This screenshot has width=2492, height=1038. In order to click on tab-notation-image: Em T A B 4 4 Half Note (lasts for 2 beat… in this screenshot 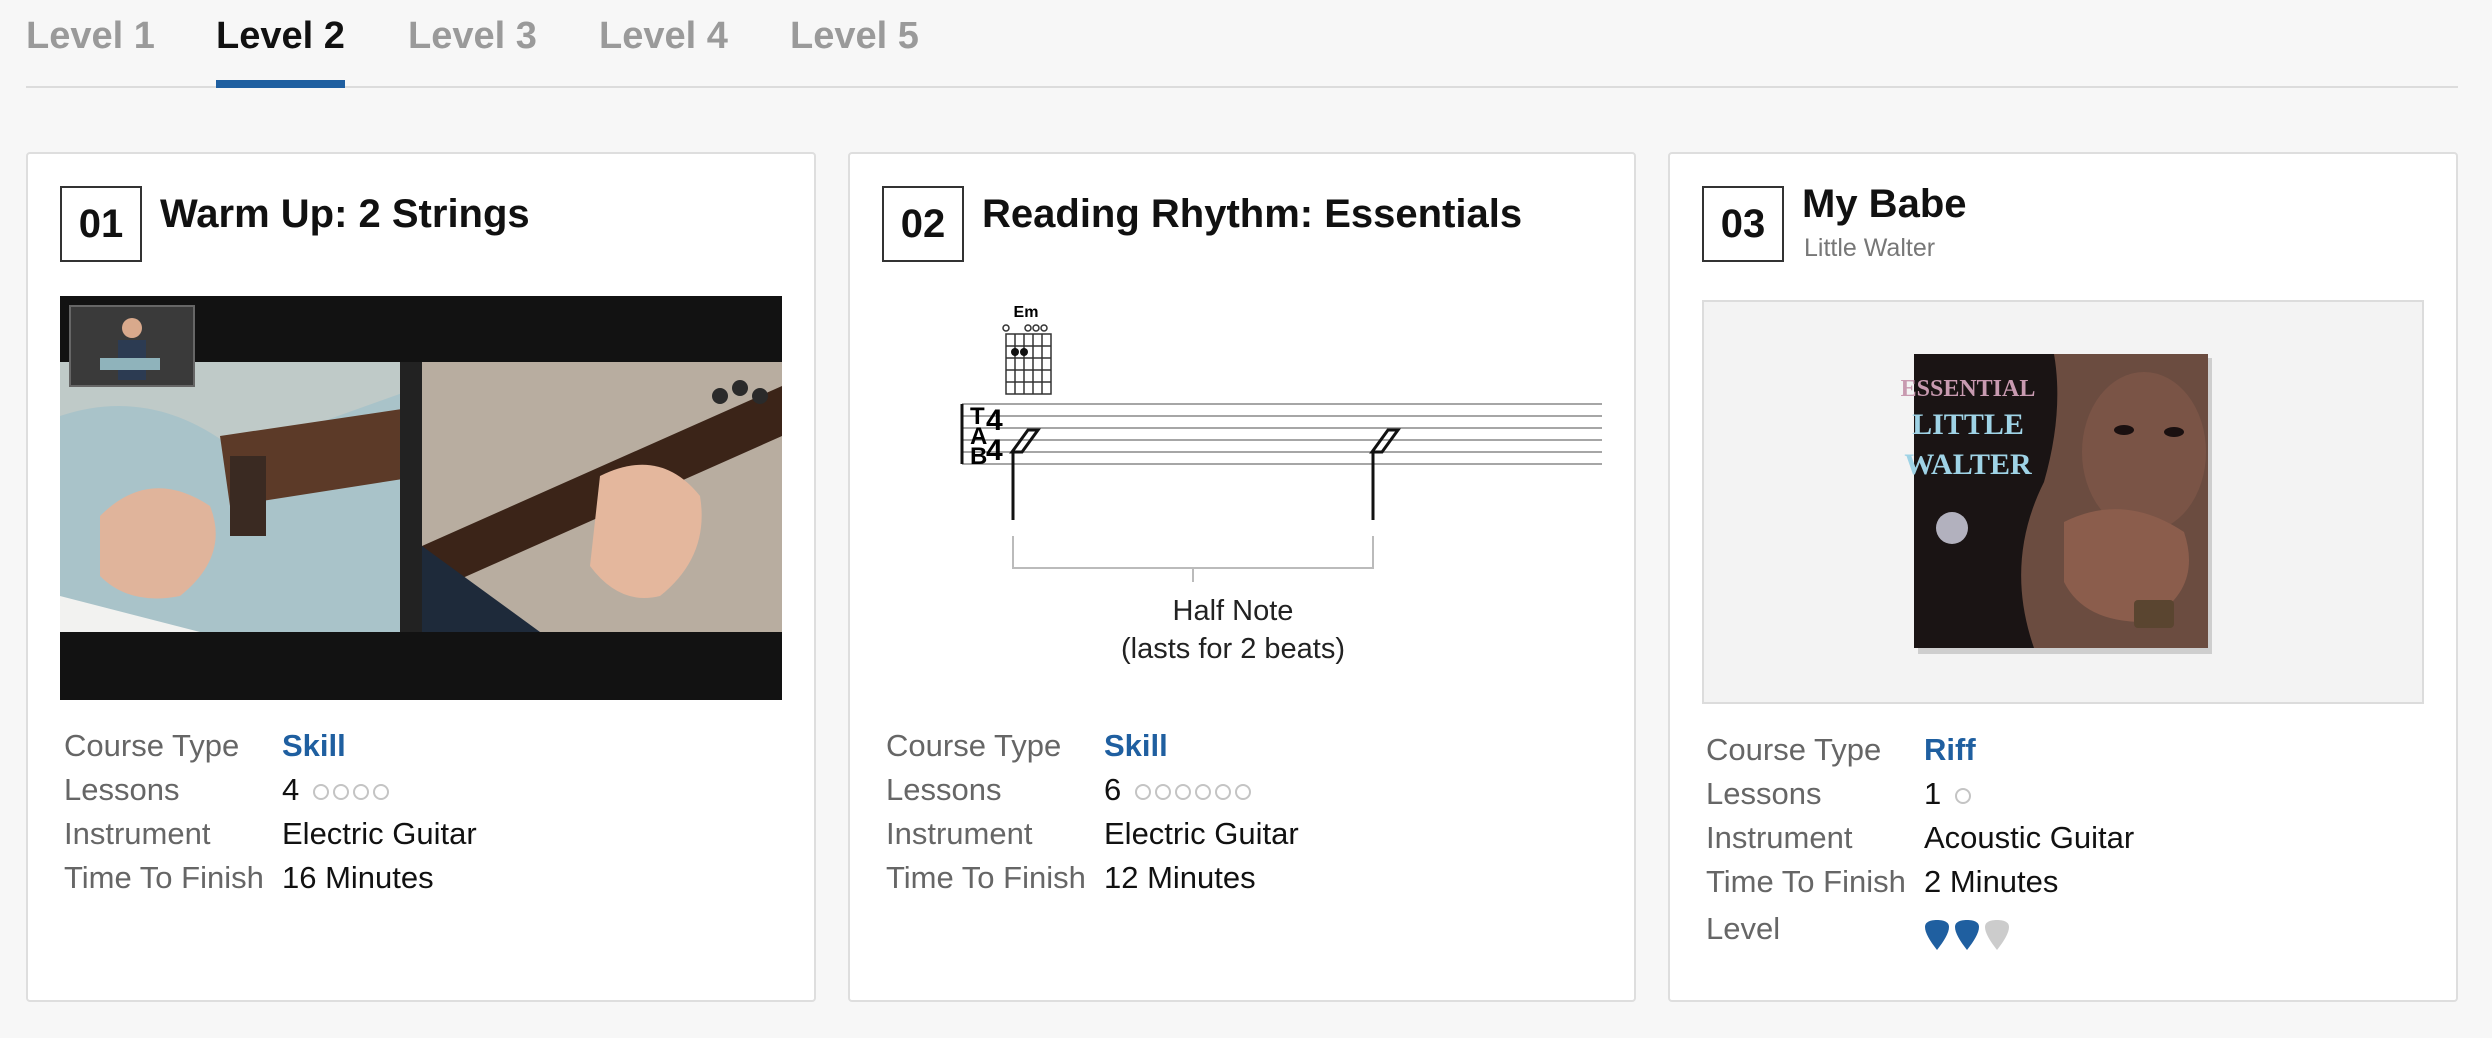, I will do `click(1281, 484)`.